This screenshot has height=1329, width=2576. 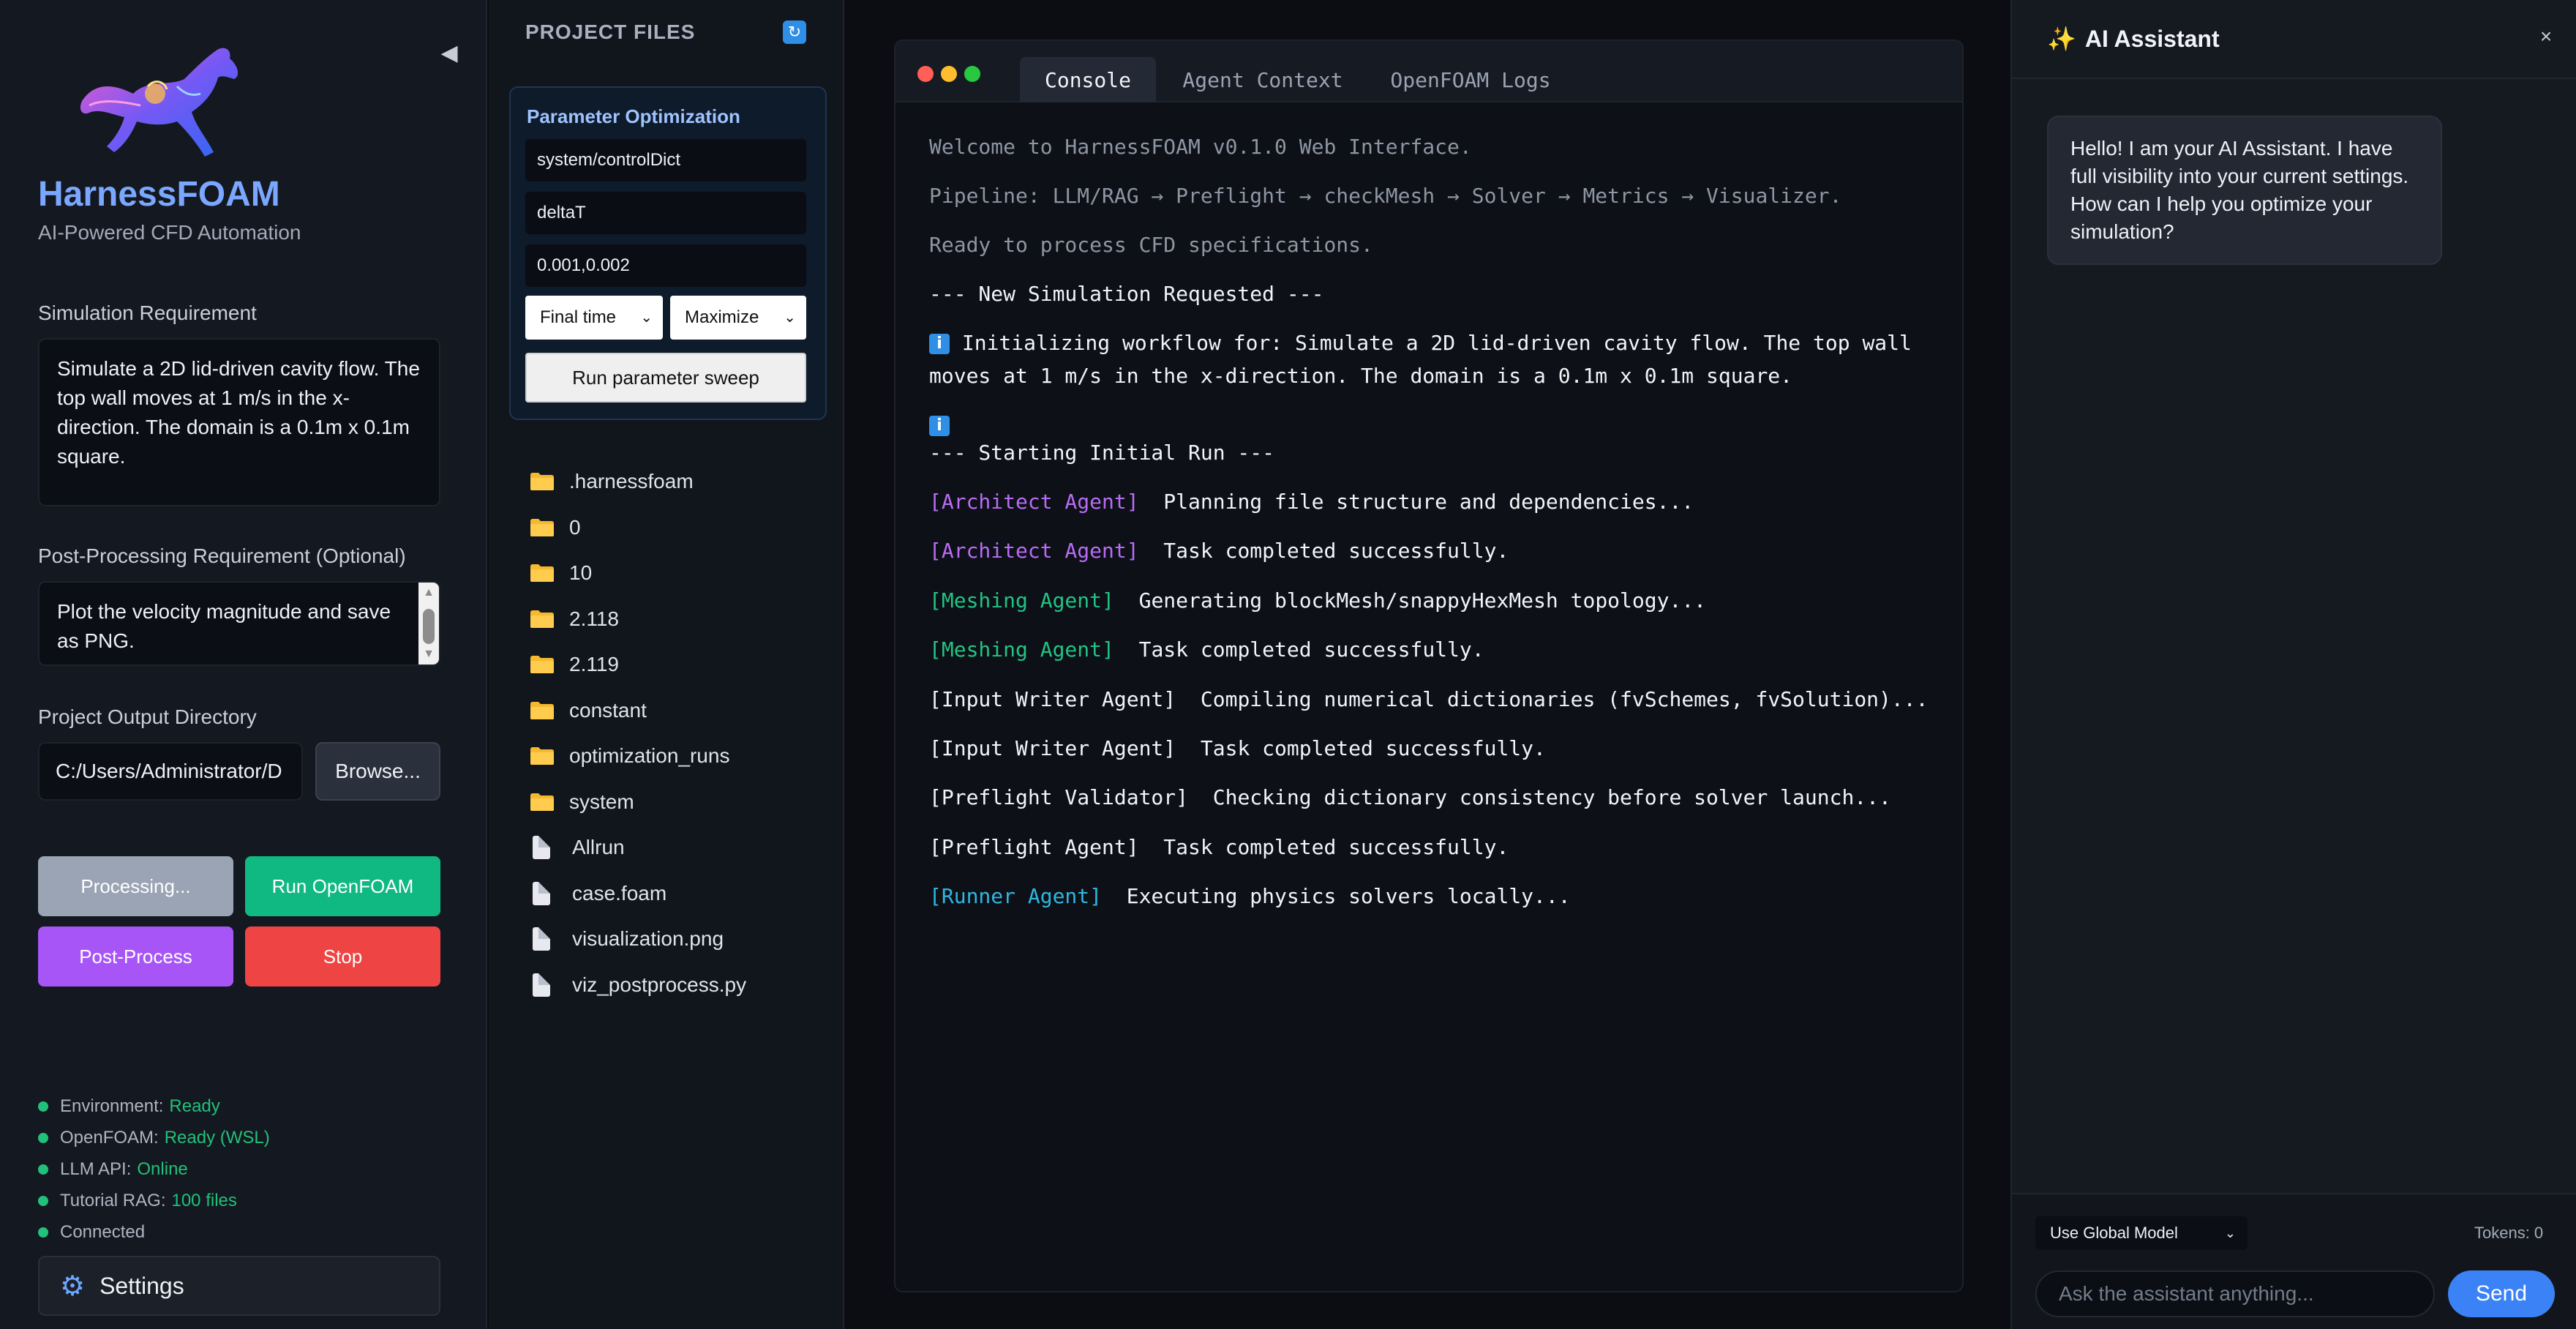 What do you see at coordinates (1151, 245) in the screenshot?
I see `console-line: Ready to process CFD specifications.` at bounding box center [1151, 245].